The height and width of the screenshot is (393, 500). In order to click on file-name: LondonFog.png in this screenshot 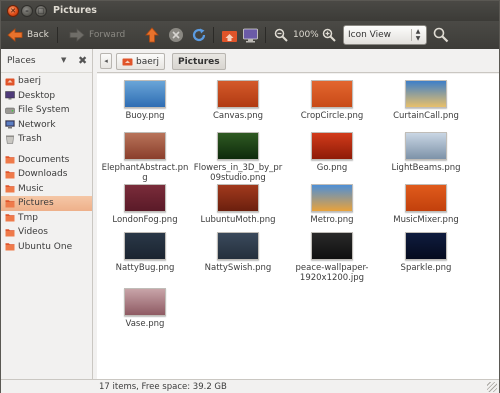, I will do `click(145, 220)`.